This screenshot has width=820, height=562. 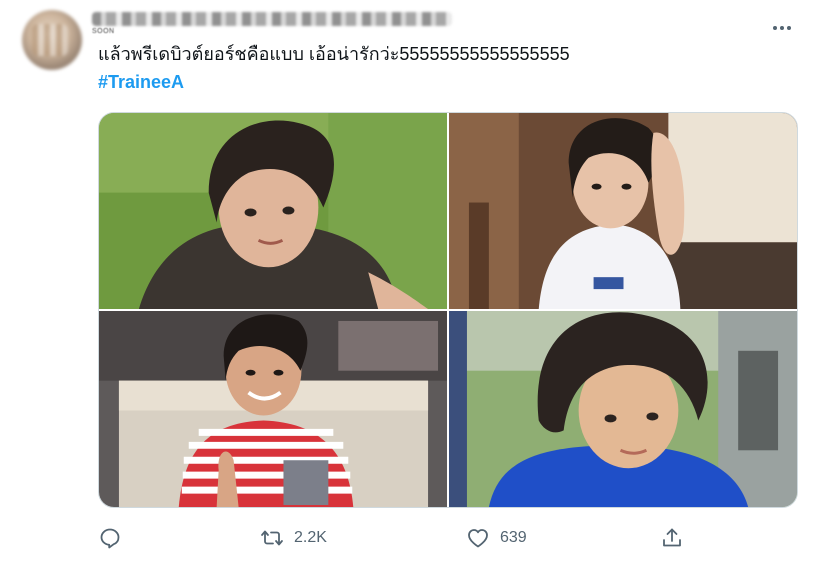 What do you see at coordinates (52, 40) in the screenshot?
I see `avatar` at bounding box center [52, 40].